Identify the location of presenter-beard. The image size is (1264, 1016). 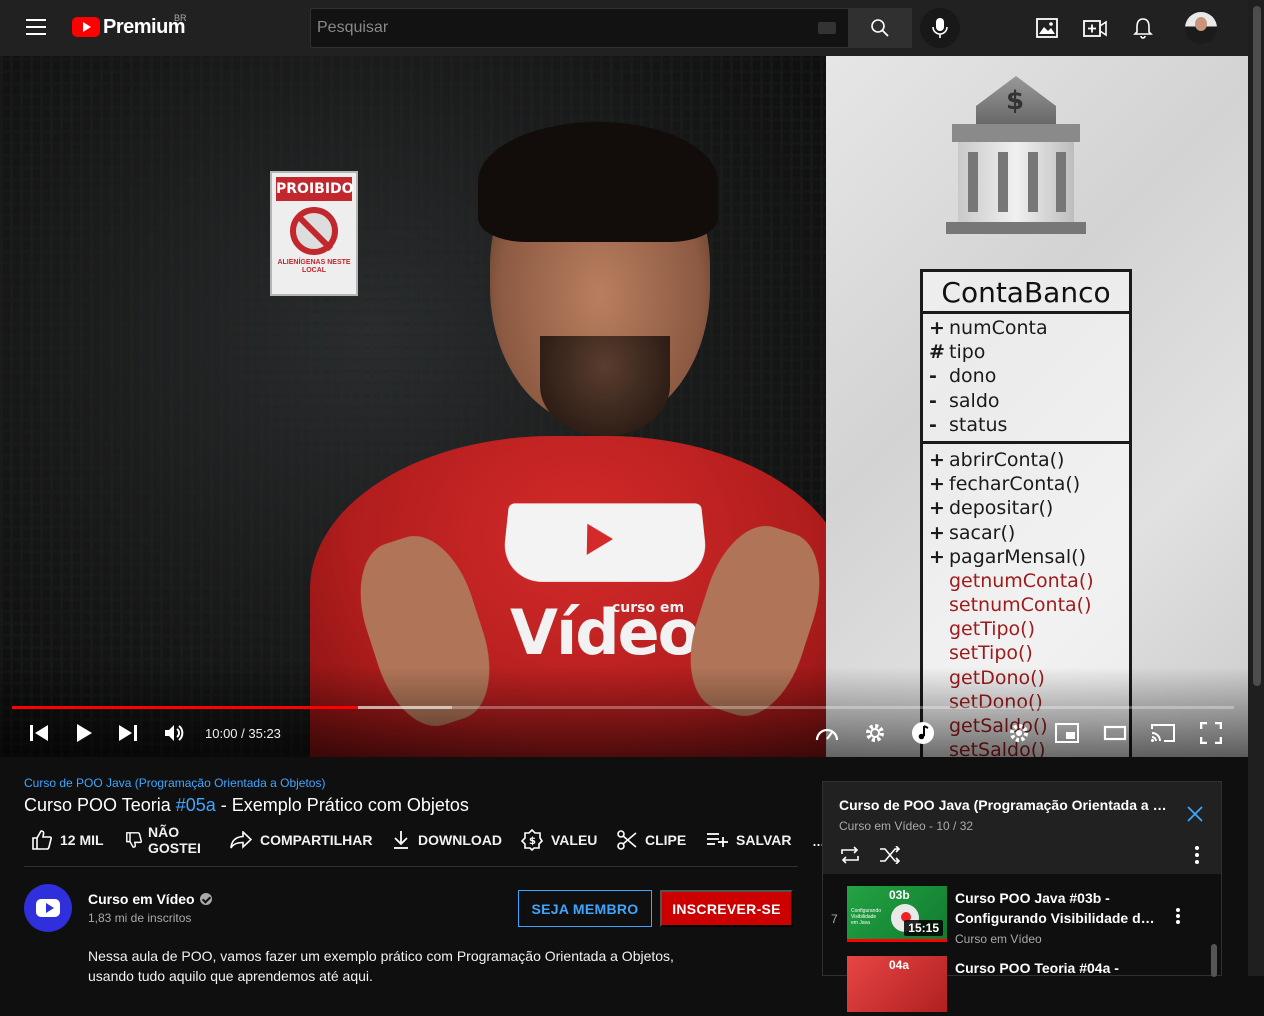
(605, 386).